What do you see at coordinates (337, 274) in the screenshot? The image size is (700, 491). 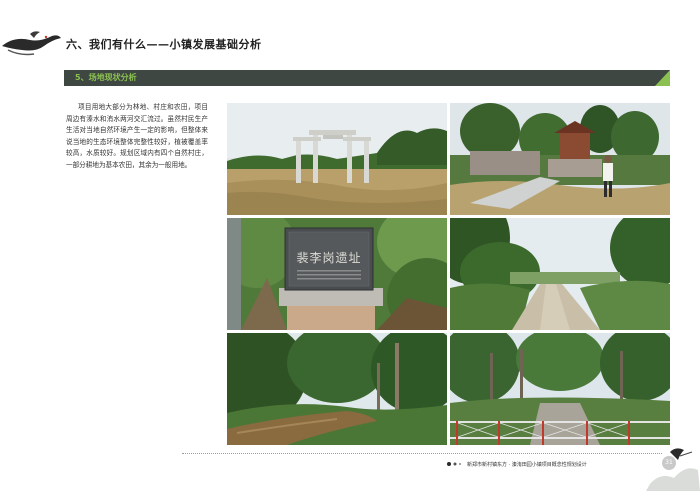 I see `photo-stone-tablet: 裴李岗遗址` at bounding box center [337, 274].